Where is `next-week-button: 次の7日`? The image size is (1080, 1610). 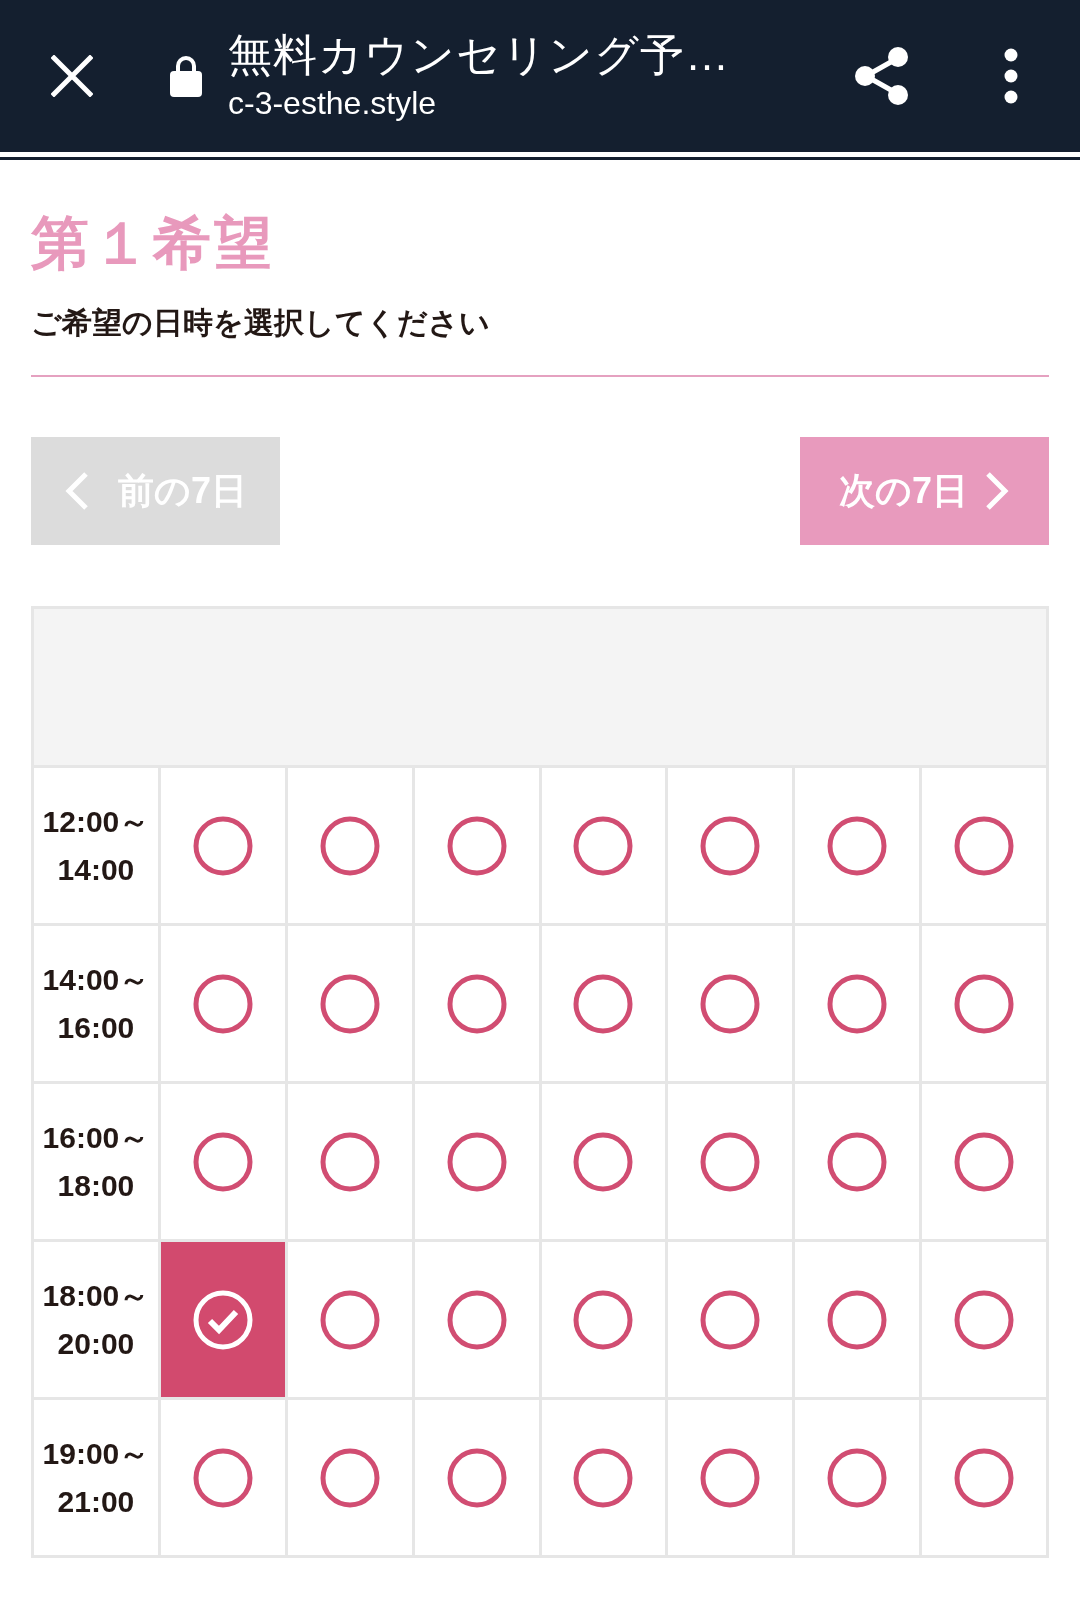 next-week-button: 次の7日 is located at coordinates (924, 491).